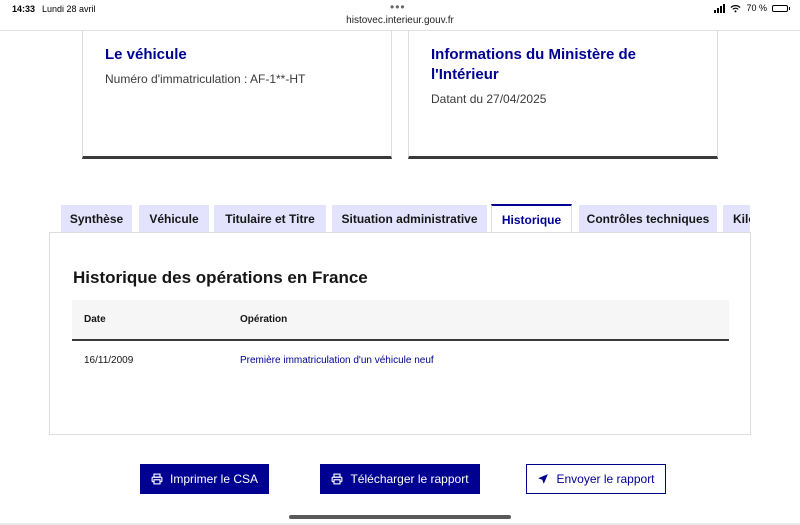 This screenshot has width=800, height=525. Describe the element at coordinates (756, 8) in the screenshot. I see `battery-percent: 70 %` at that location.